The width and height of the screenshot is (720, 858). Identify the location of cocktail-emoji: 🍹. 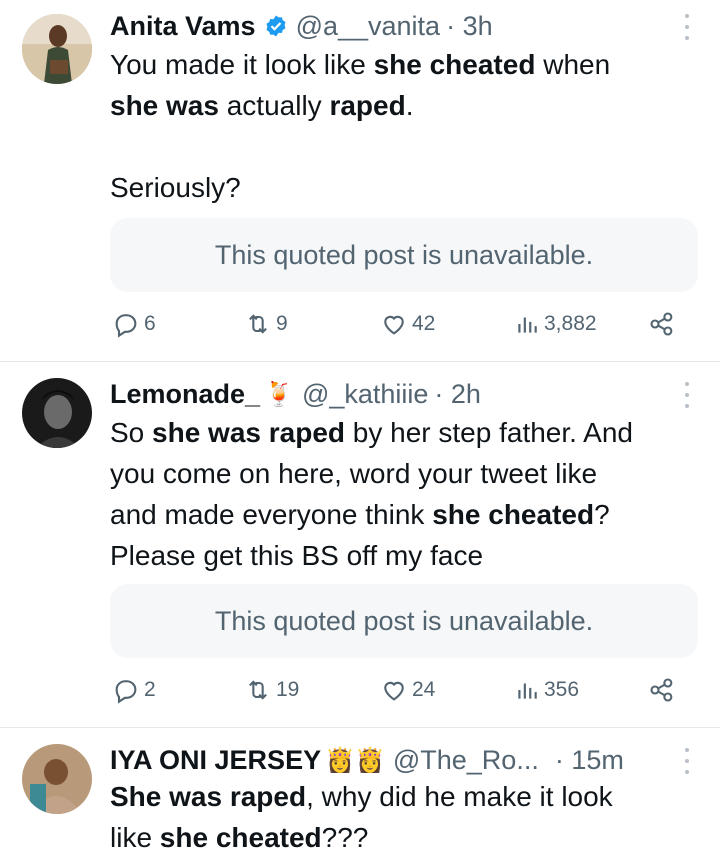
(279, 394).